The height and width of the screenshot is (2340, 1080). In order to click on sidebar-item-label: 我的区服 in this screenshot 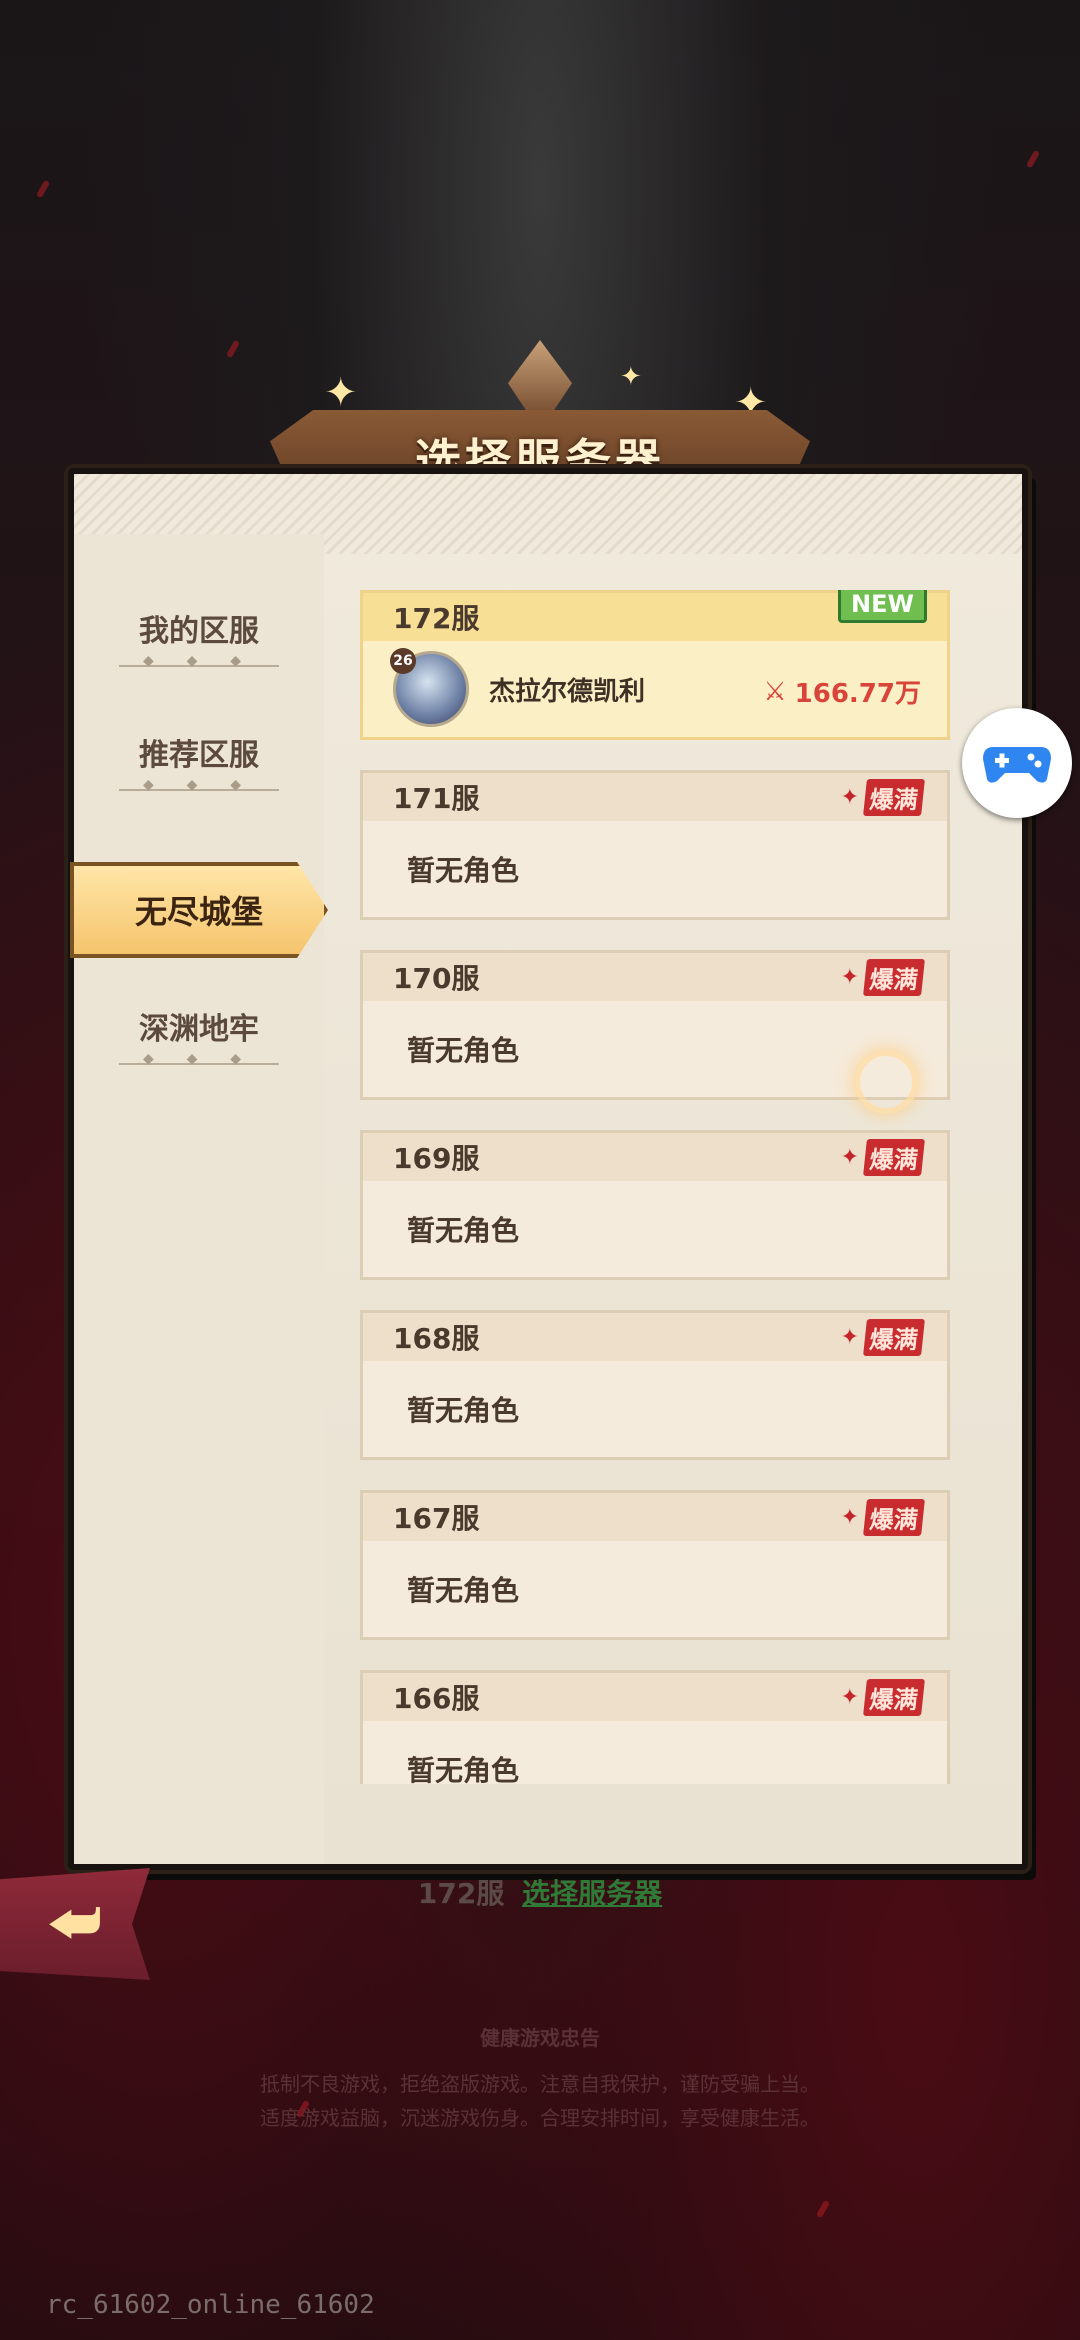, I will do `click(199, 631)`.